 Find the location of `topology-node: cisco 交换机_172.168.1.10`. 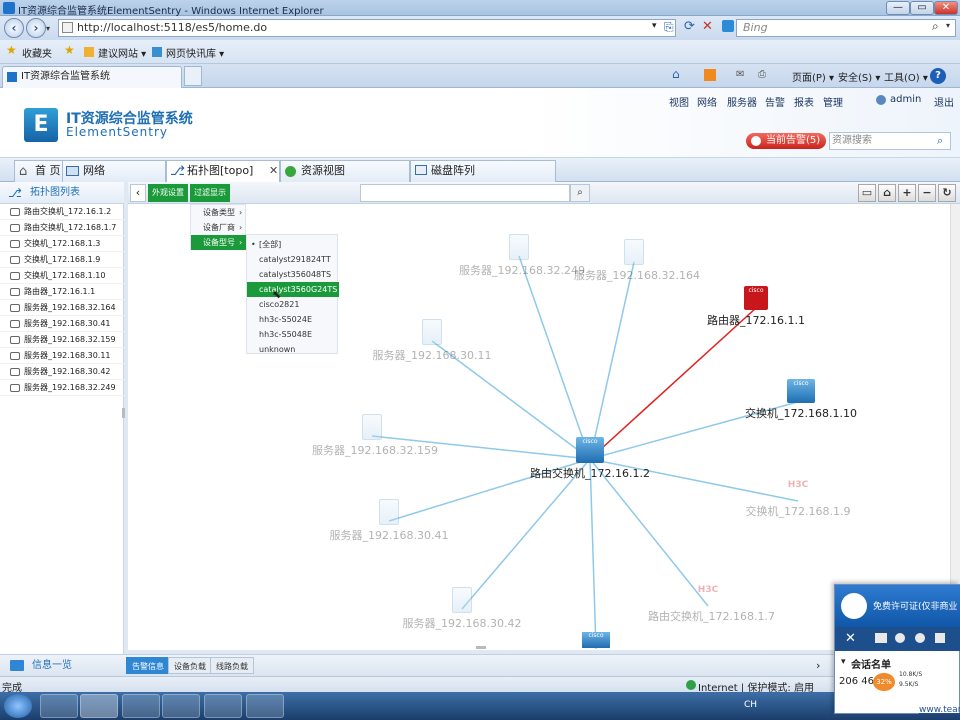

topology-node: cisco 交换机_172.168.1.10 is located at coordinates (801, 400).